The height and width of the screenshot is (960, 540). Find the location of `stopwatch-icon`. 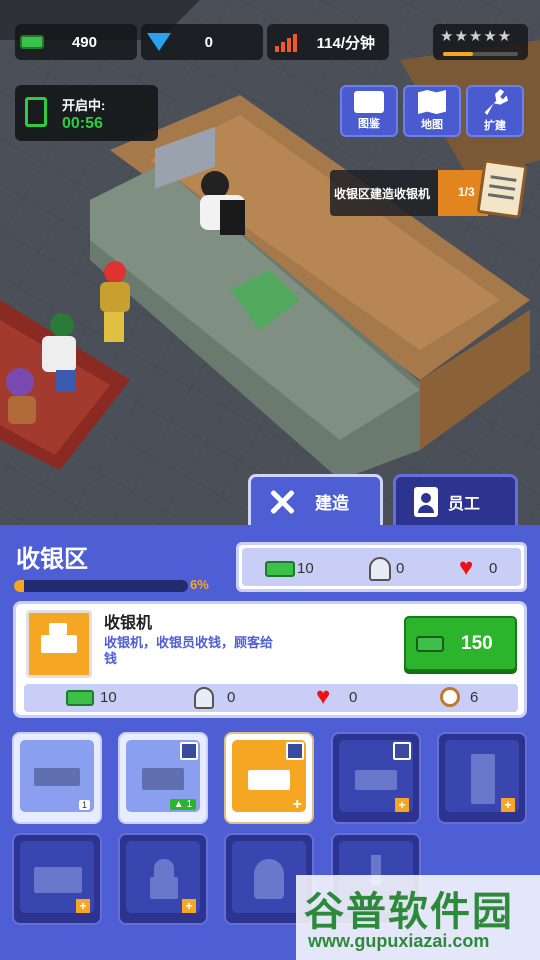

stopwatch-icon is located at coordinates (450, 697).